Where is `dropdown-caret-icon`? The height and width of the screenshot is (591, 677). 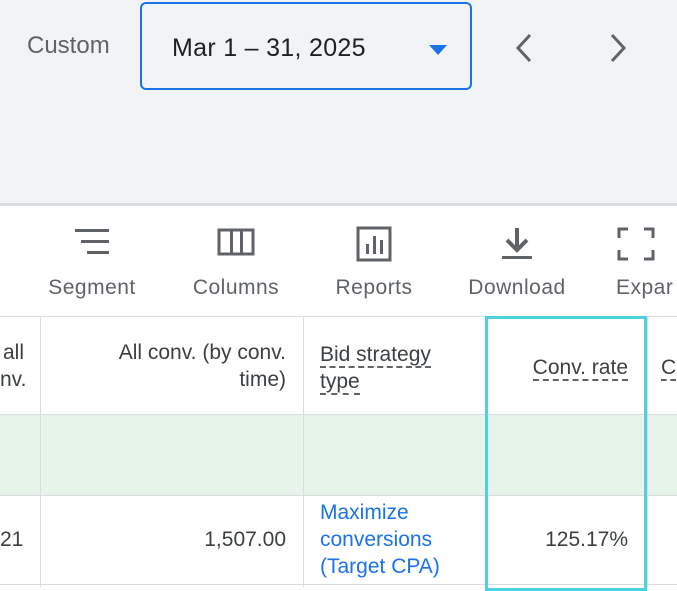 dropdown-caret-icon is located at coordinates (438, 50).